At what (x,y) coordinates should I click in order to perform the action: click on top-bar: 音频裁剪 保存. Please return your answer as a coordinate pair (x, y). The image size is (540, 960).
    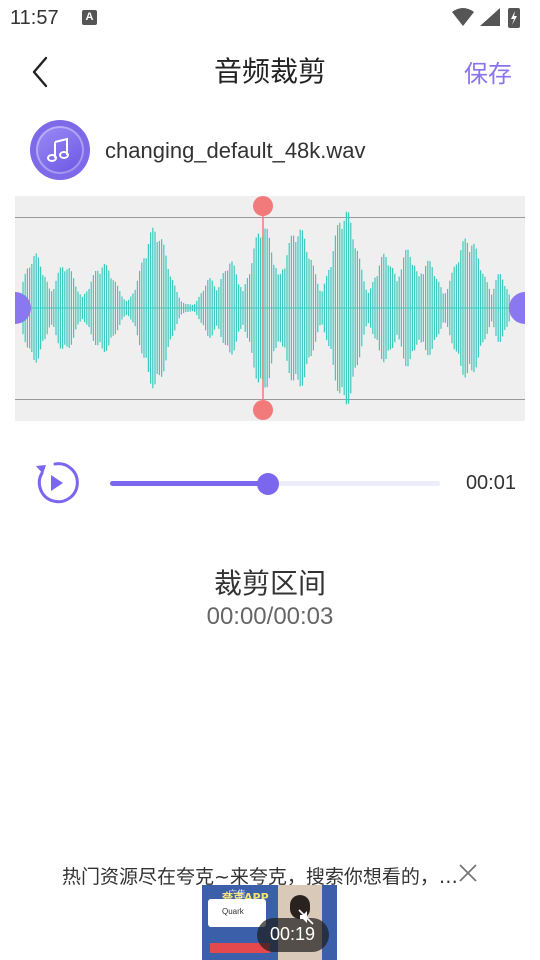
    Looking at the image, I should click on (270, 71).